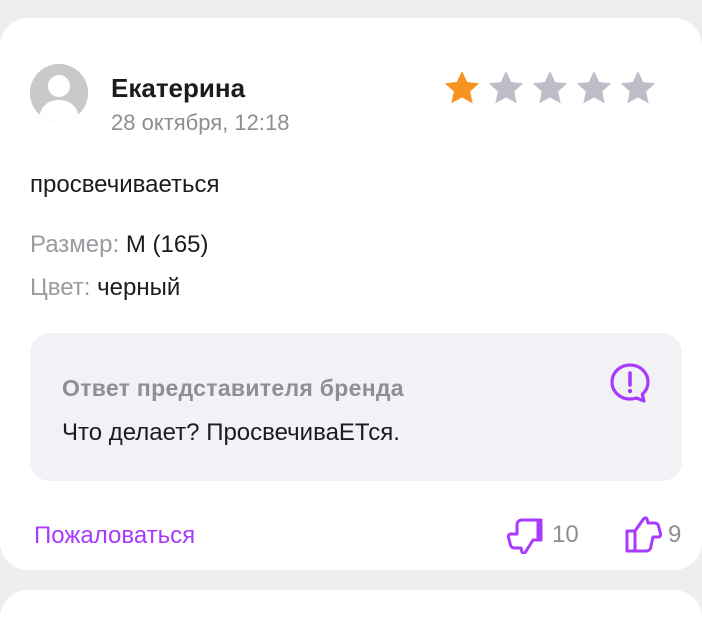 Image resolution: width=702 pixels, height=630 pixels. What do you see at coordinates (60, 287) in the screenshot?
I see `color-label: Цвет:` at bounding box center [60, 287].